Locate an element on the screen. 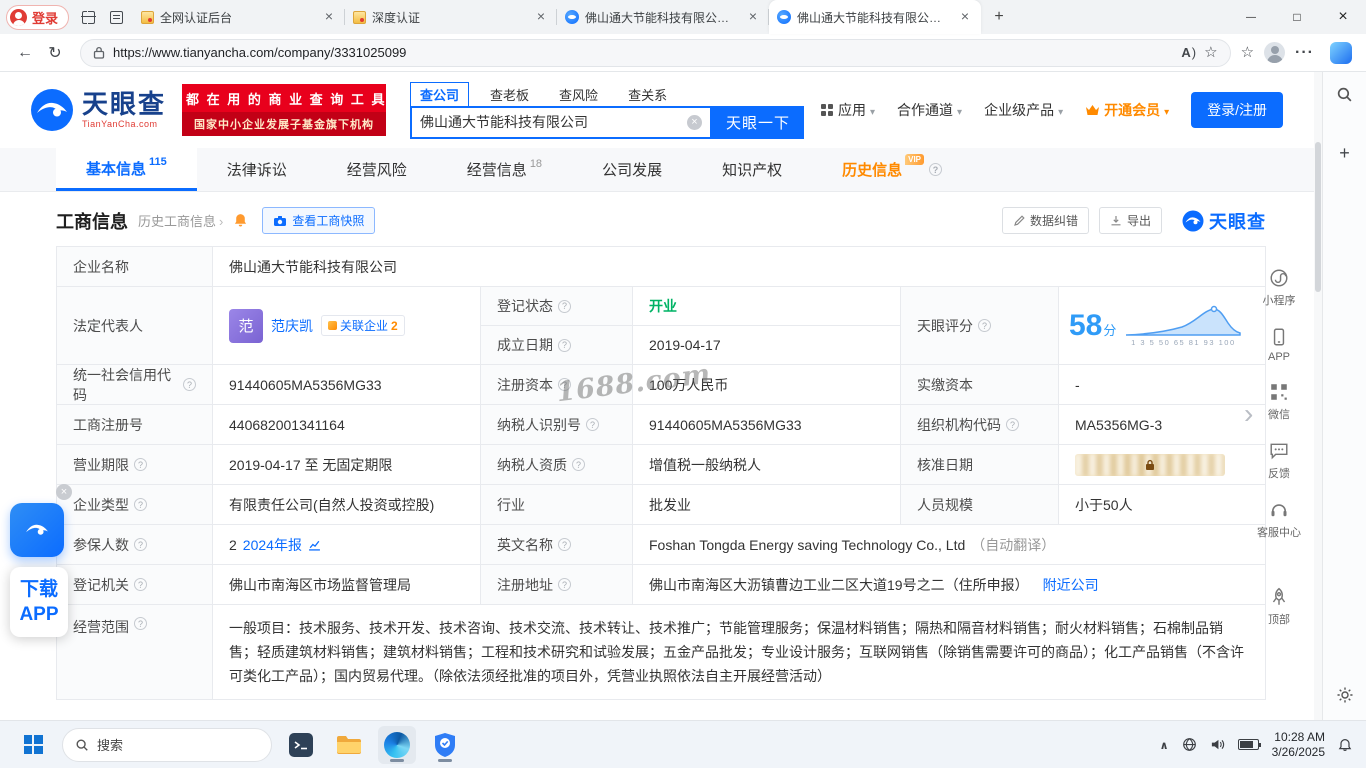  nav-enterprise: 企业级产品 is located at coordinates (1023, 110).